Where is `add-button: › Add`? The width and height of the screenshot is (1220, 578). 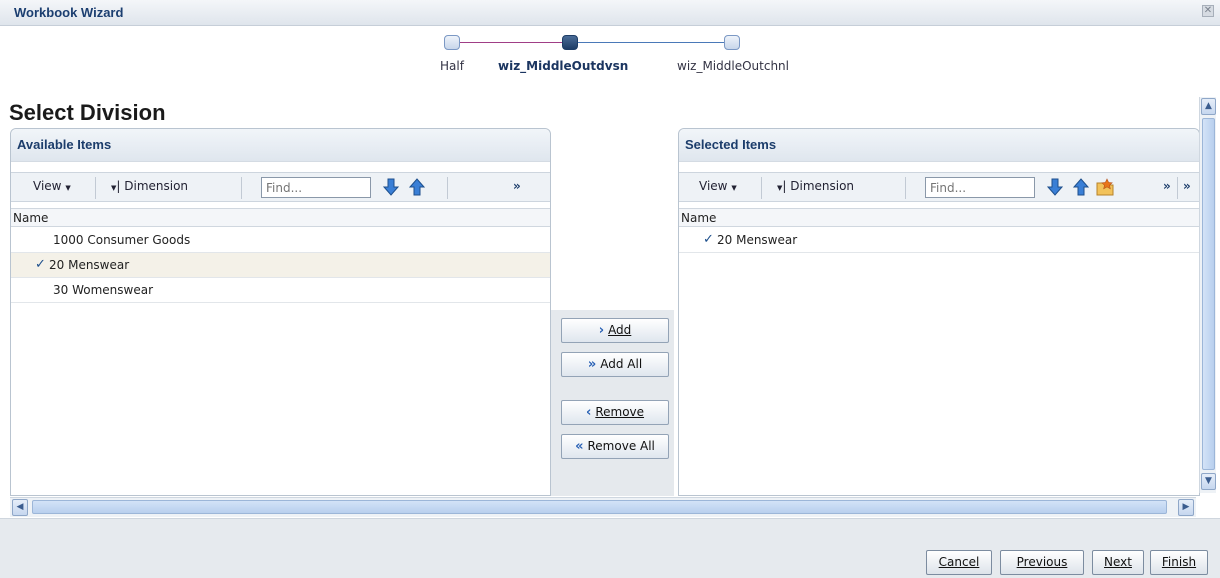
add-button: › Add is located at coordinates (615, 330).